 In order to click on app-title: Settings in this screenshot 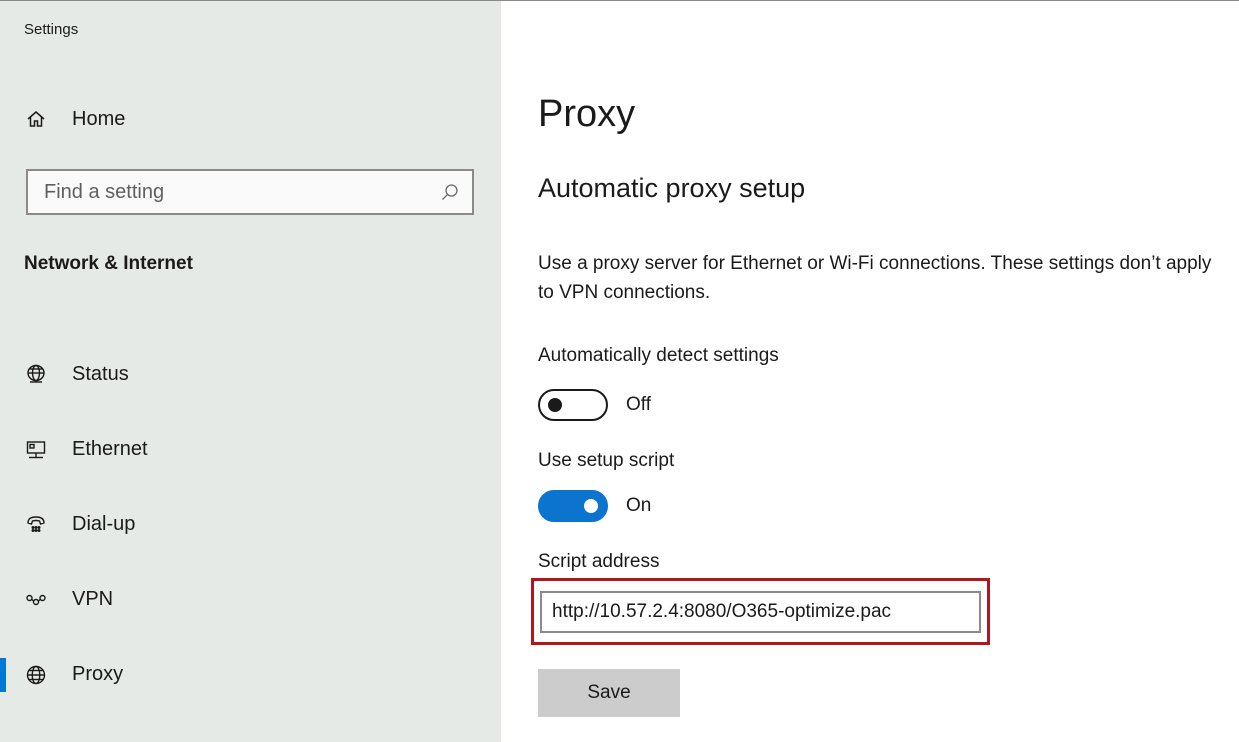, I will do `click(51, 29)`.